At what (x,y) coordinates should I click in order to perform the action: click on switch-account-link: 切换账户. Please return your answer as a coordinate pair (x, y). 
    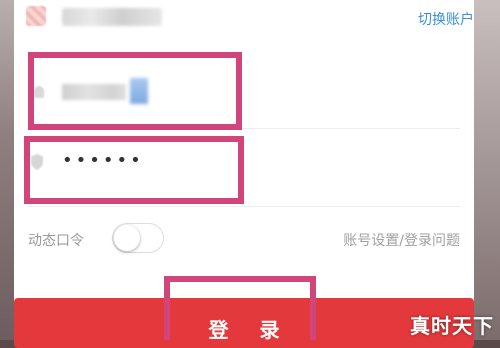
    Looking at the image, I should click on (446, 19).